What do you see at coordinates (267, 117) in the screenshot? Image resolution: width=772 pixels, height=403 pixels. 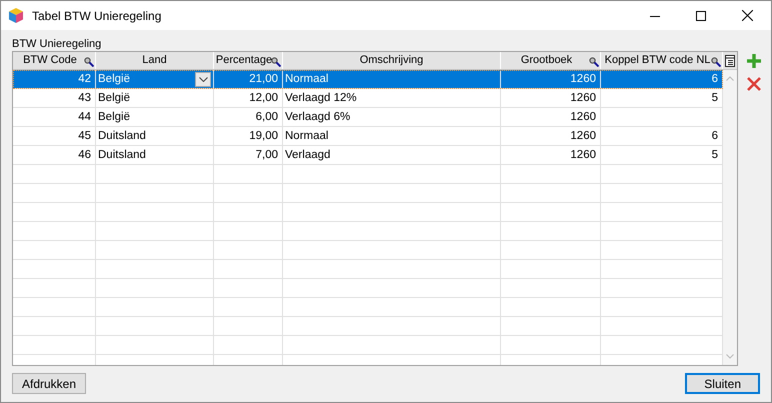 I see `table-cell-text: 6,00` at bounding box center [267, 117].